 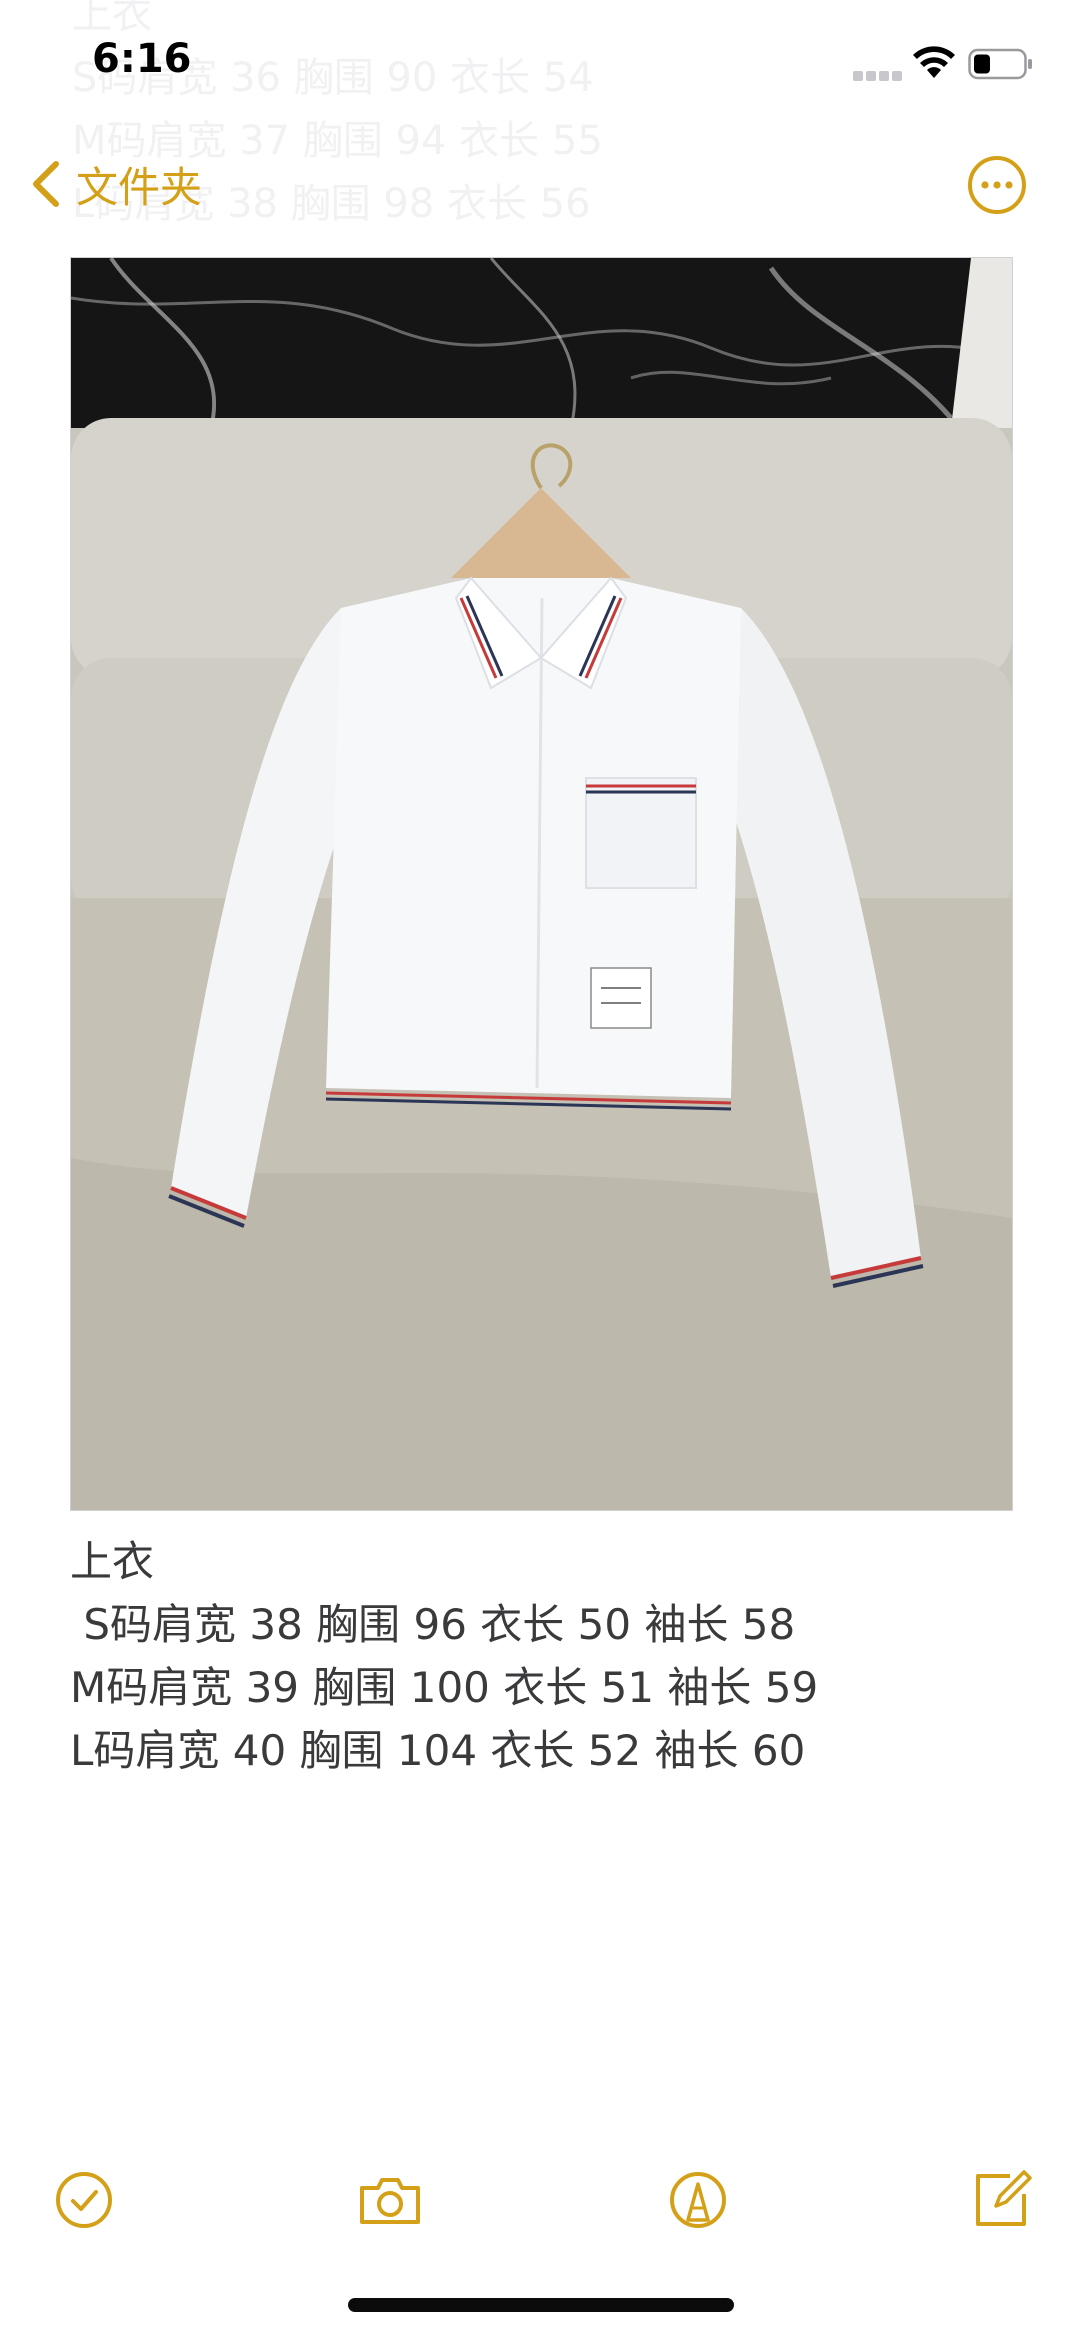 What do you see at coordinates (540, 185) in the screenshot?
I see `navigation-bar: 文件夹` at bounding box center [540, 185].